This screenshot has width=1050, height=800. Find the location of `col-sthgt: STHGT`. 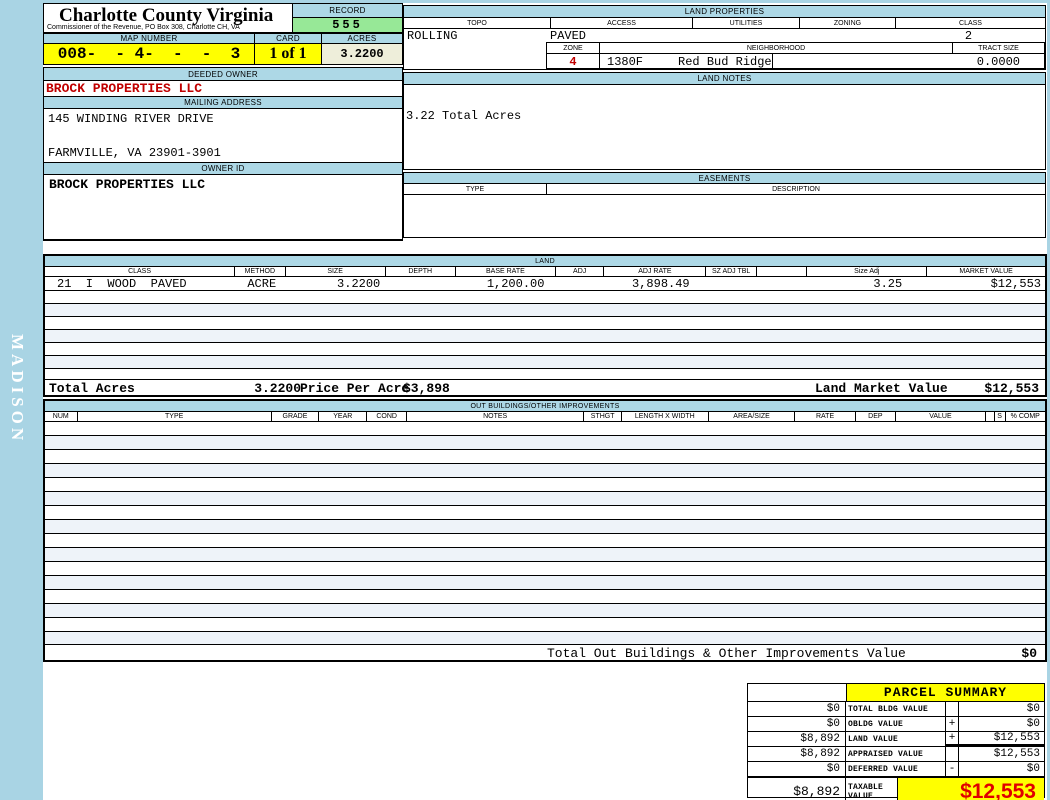

col-sthgt: STHGT is located at coordinates (603, 416).